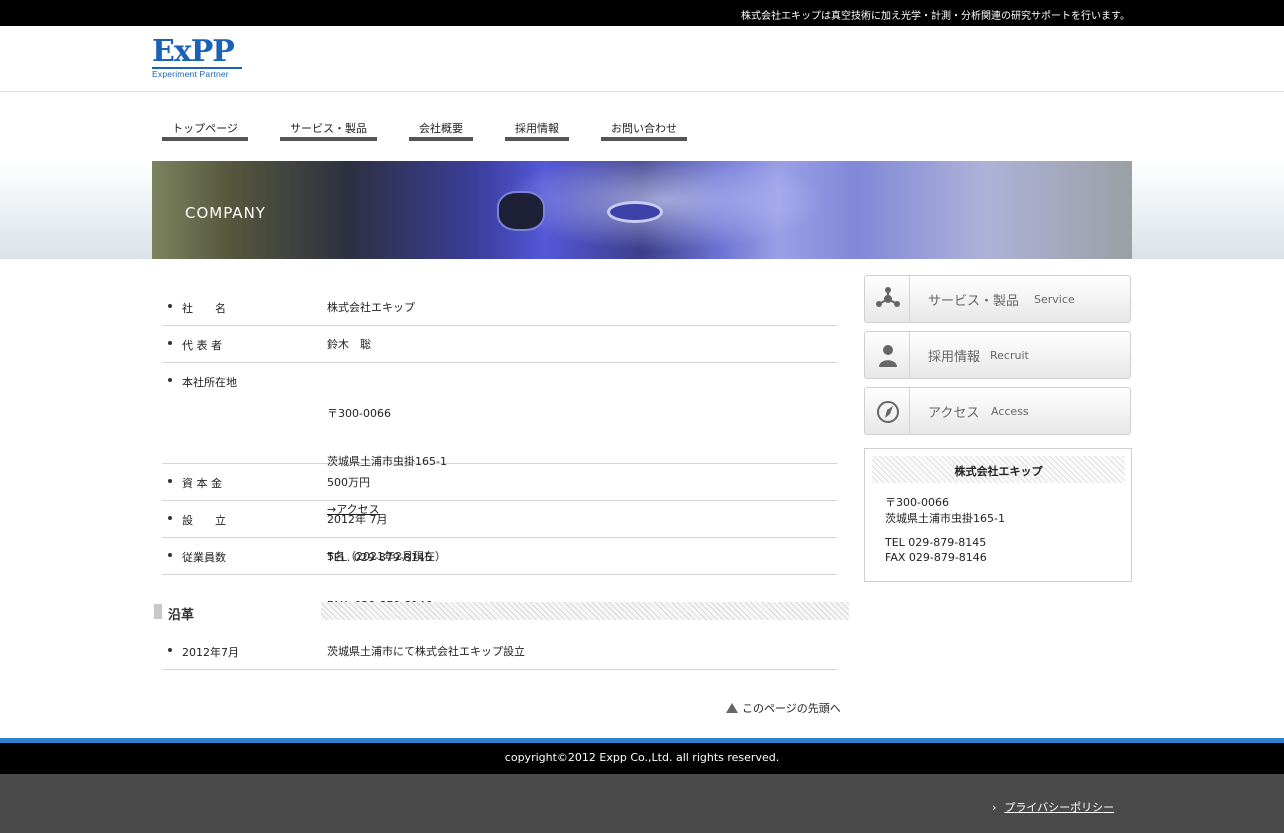 The width and height of the screenshot is (1284, 833). Describe the element at coordinates (791, 708) in the screenshot. I see `page-top-label: このページの先頭へ` at that location.